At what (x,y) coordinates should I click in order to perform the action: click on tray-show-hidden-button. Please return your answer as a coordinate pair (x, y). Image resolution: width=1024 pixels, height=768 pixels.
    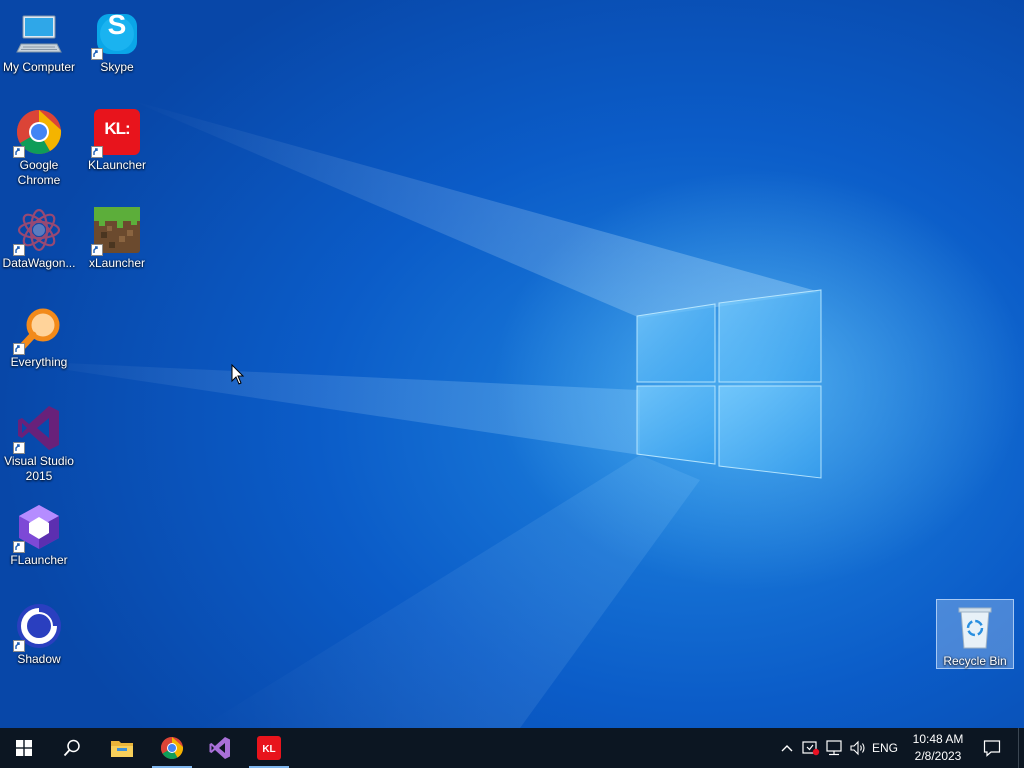
    Looking at the image, I should click on (787, 748).